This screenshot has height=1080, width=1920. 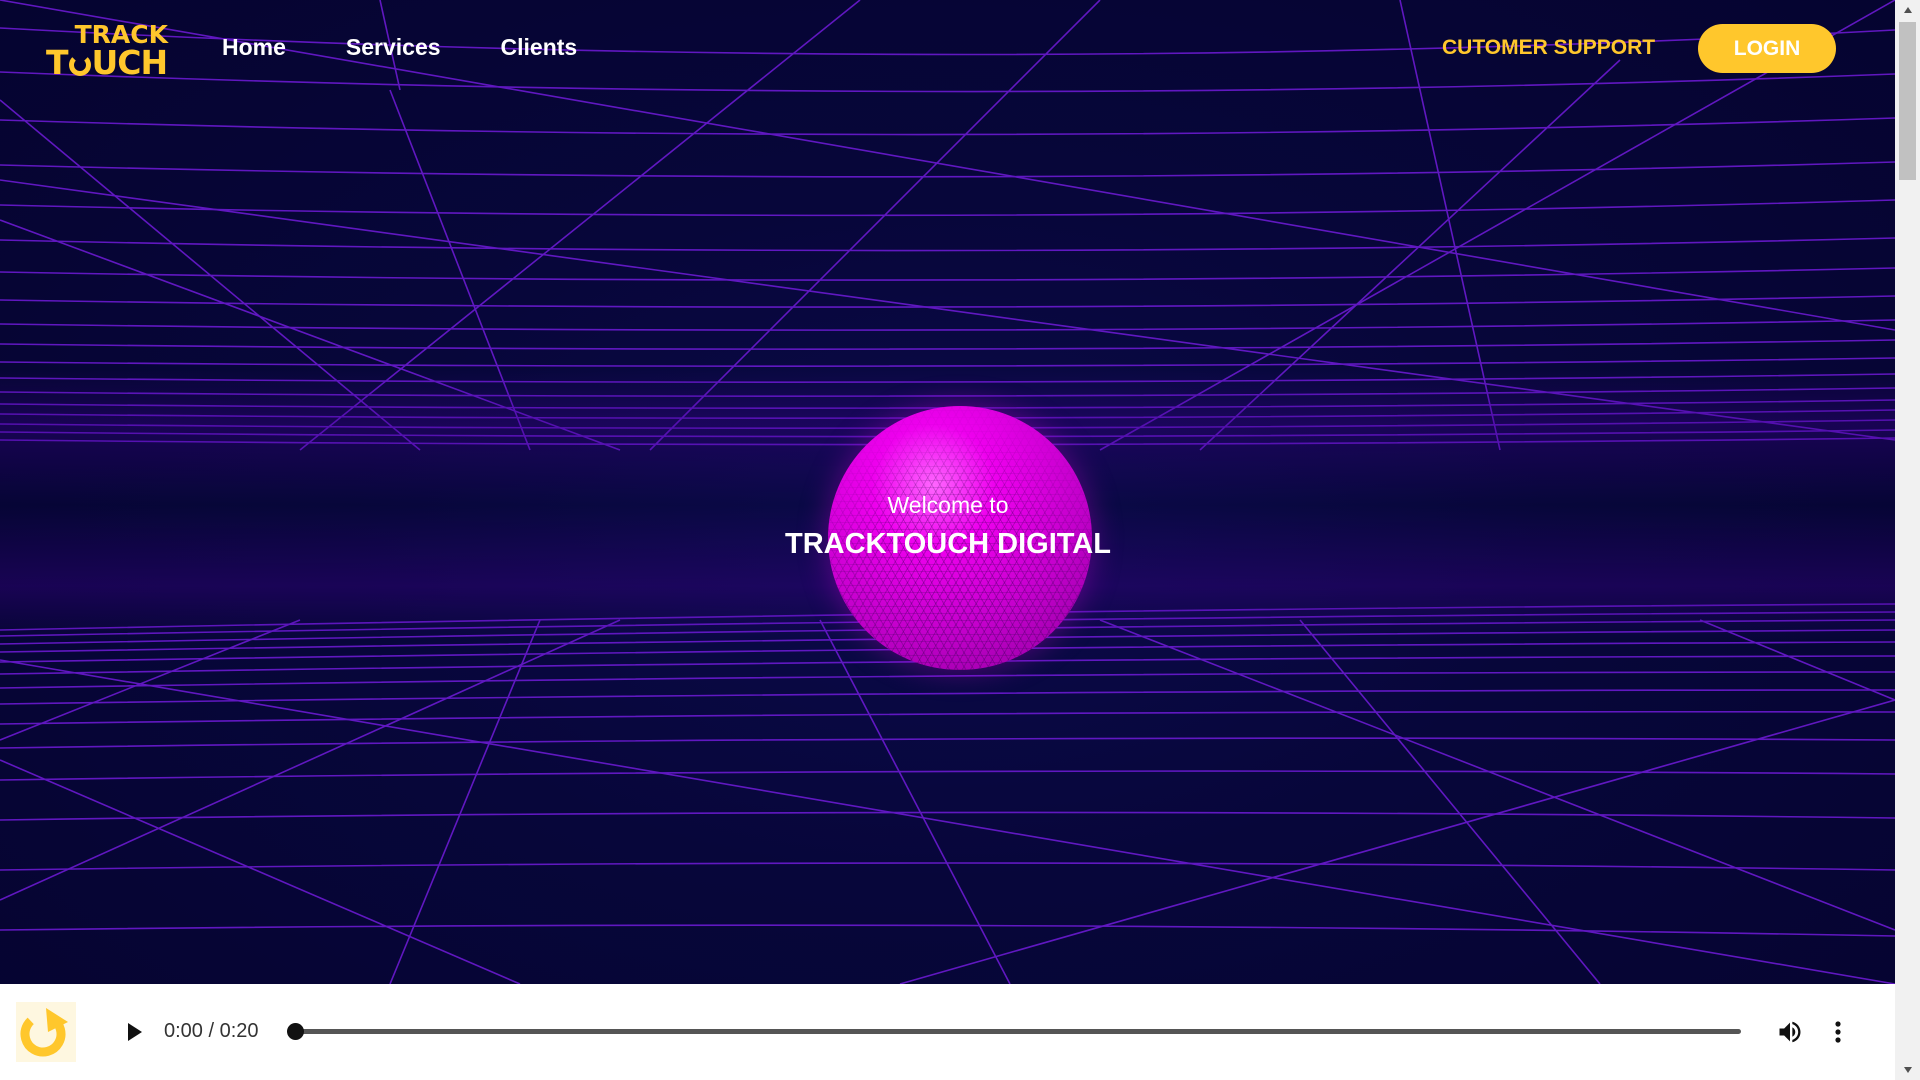 I want to click on volume-icon, so click(x=1790, y=1032).